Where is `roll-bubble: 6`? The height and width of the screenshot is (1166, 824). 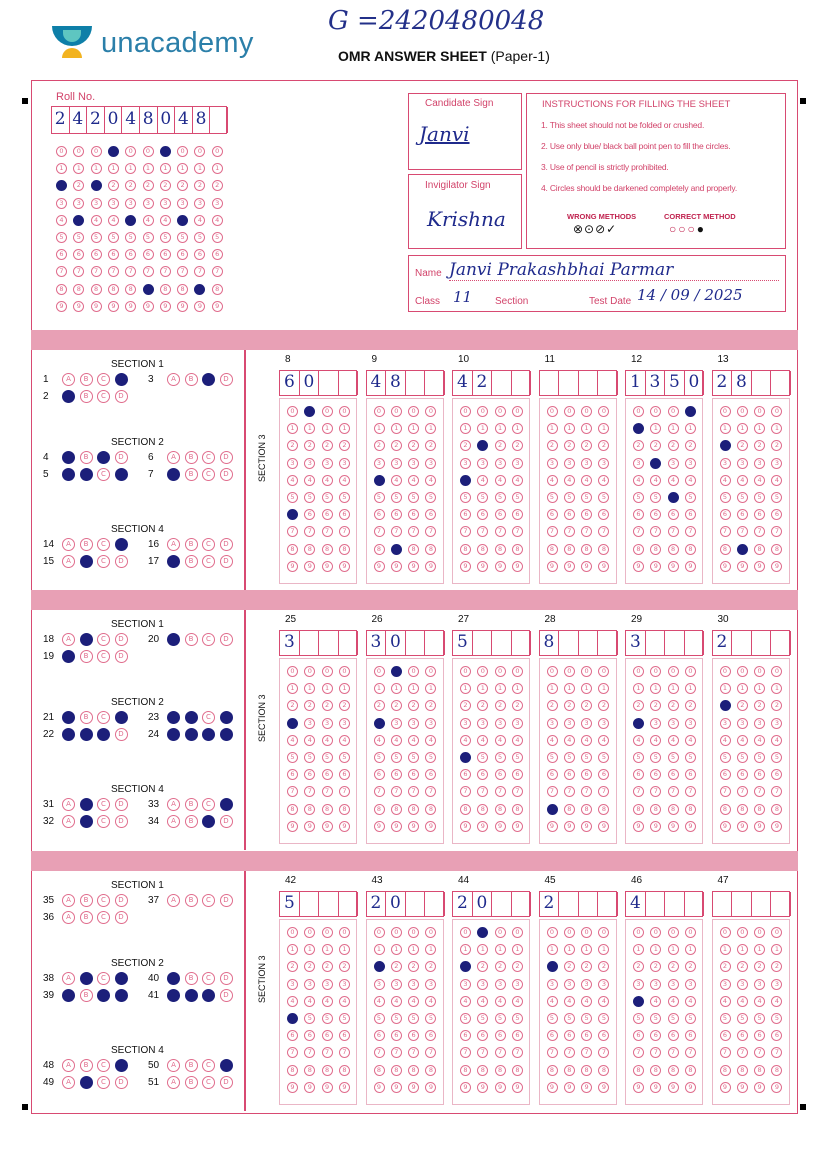 roll-bubble: 6 is located at coordinates (165, 255).